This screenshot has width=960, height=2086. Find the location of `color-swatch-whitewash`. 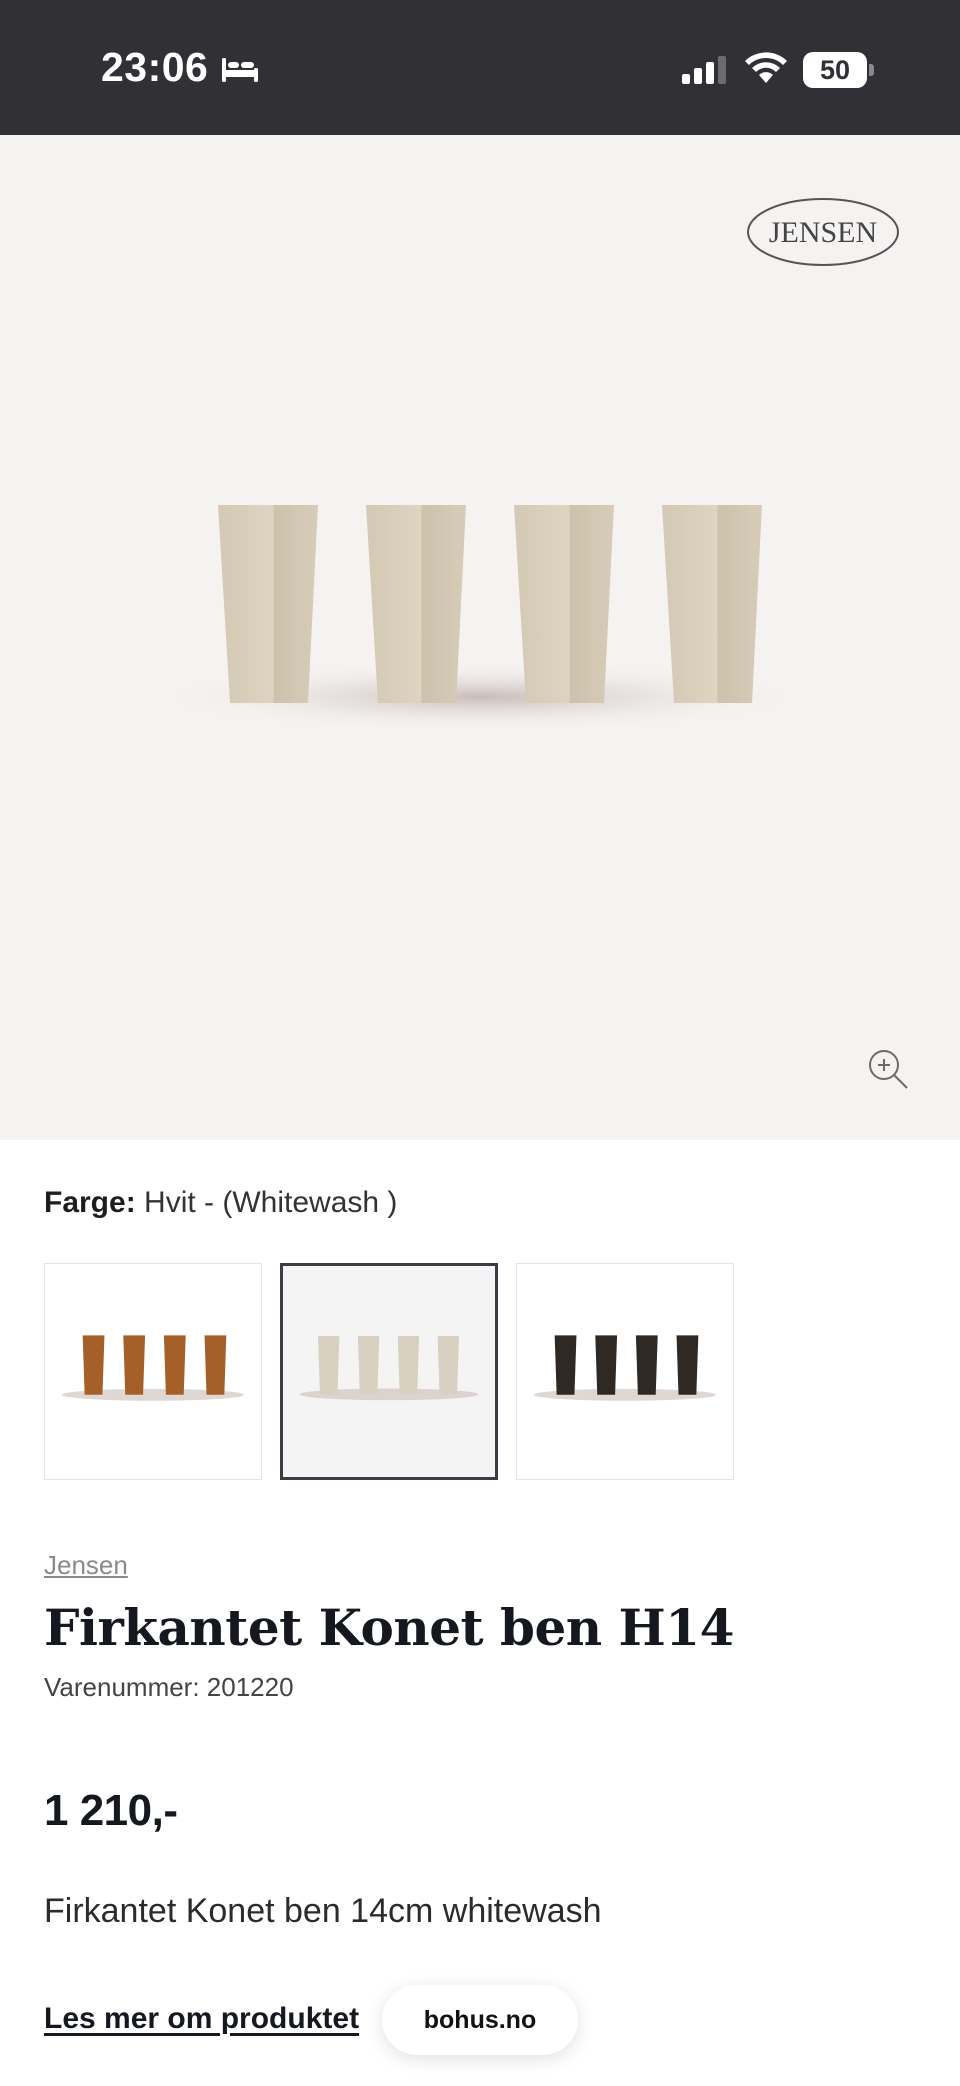

color-swatch-whitewash is located at coordinates (389, 1371).